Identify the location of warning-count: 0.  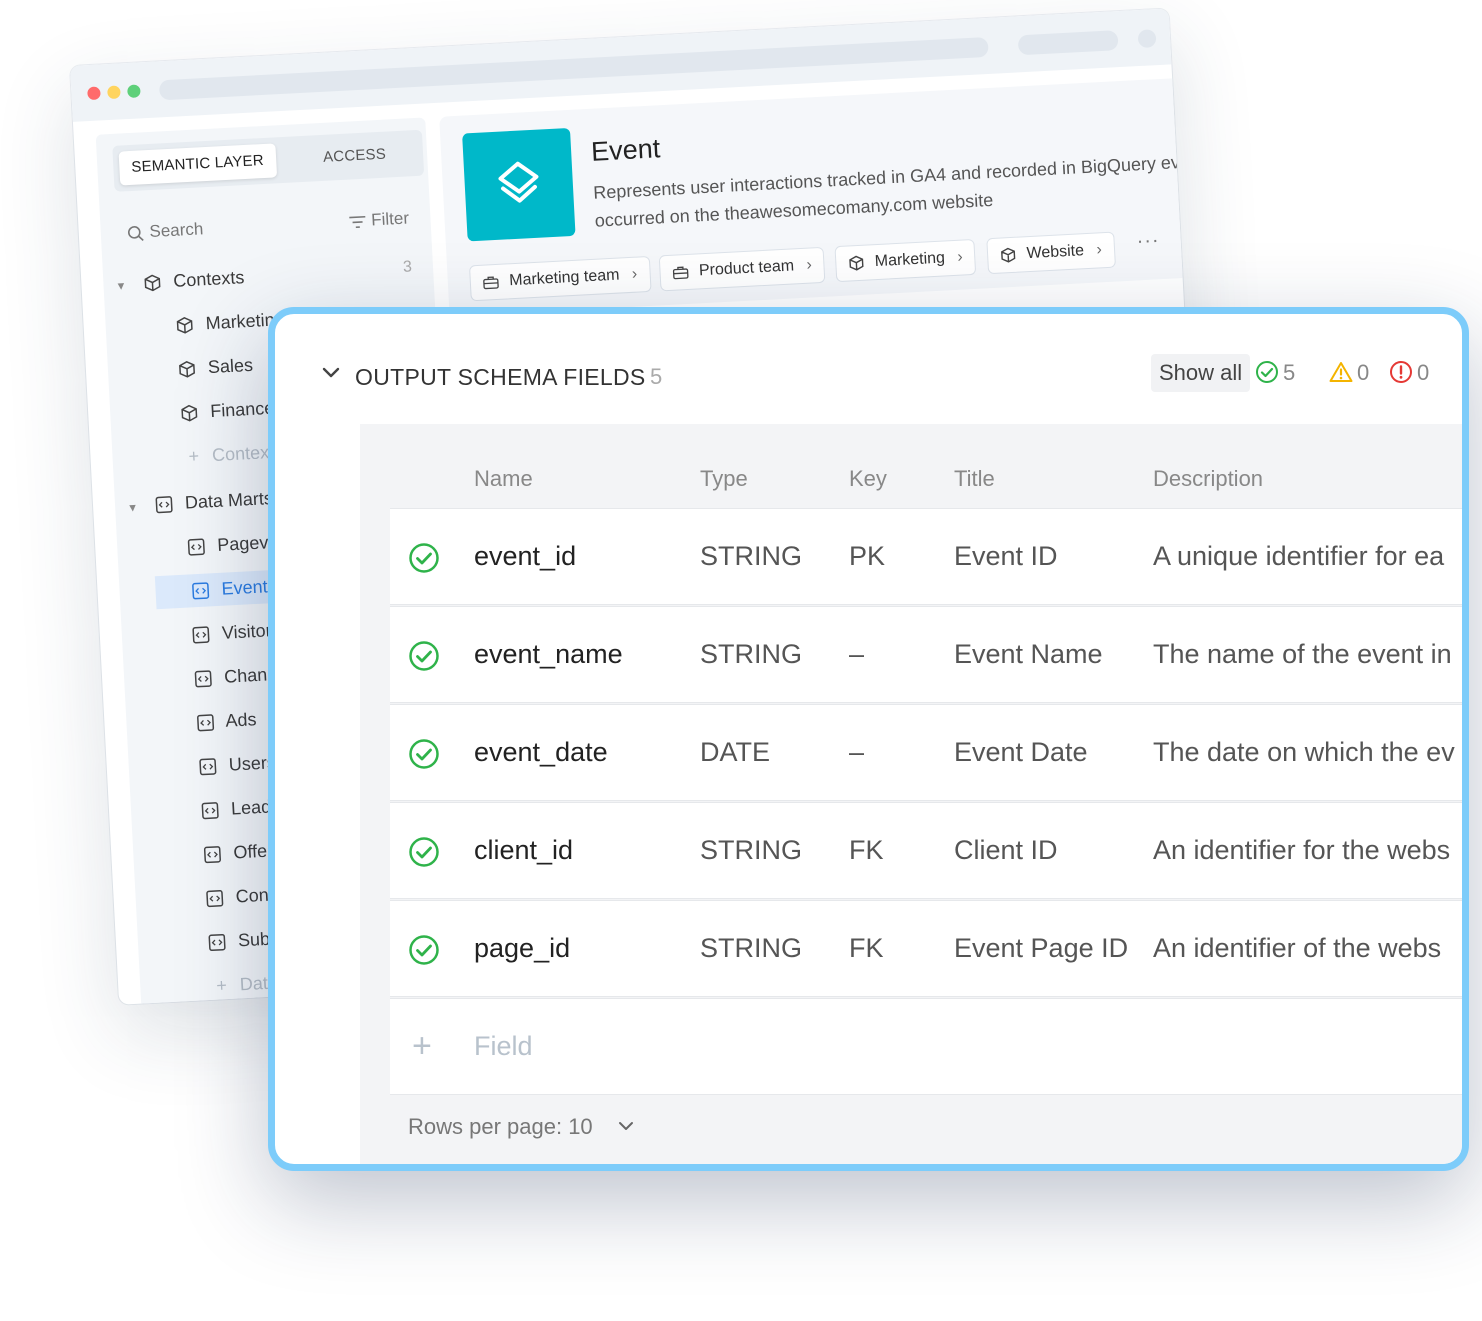
(1363, 372).